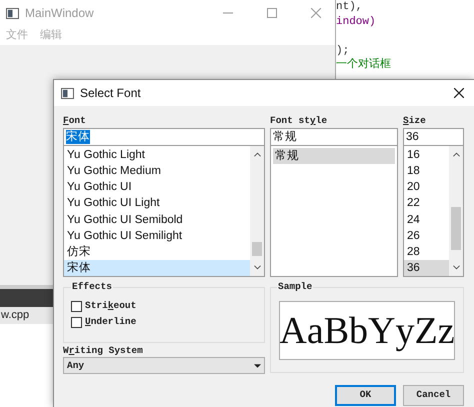  I want to click on field-label: Font, so click(75, 121).